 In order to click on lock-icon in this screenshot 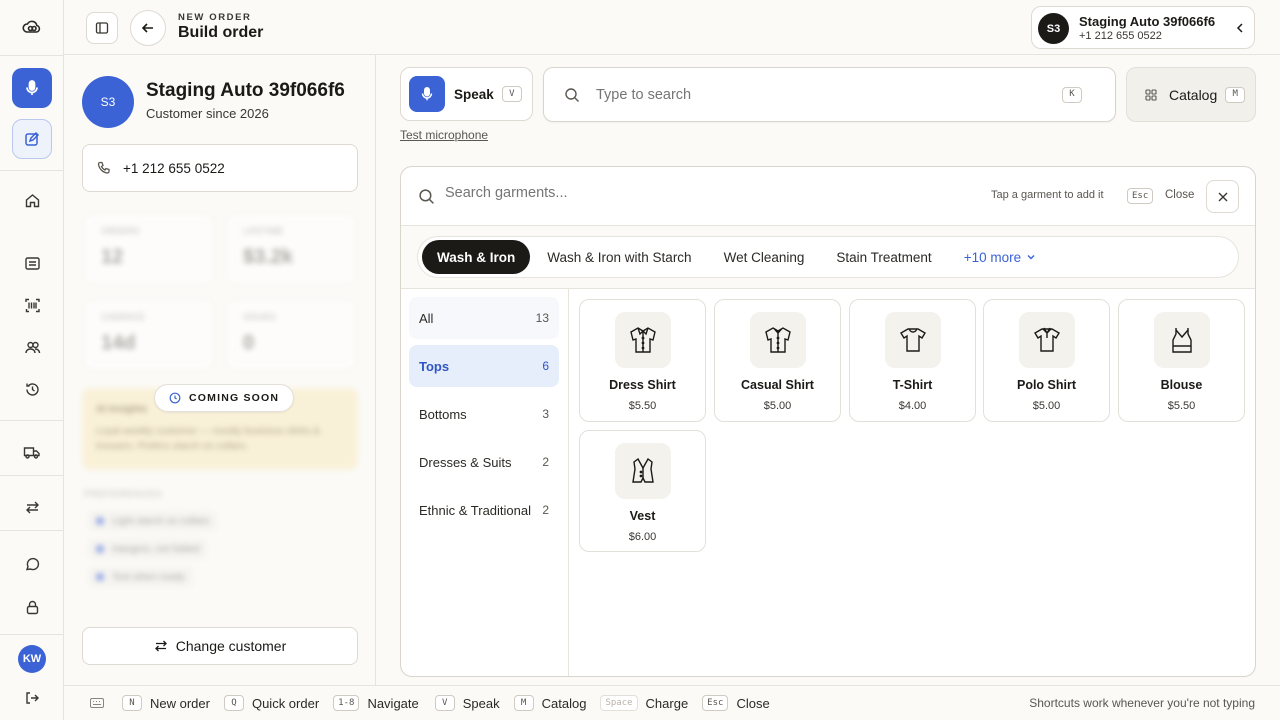, I will do `click(32, 607)`.